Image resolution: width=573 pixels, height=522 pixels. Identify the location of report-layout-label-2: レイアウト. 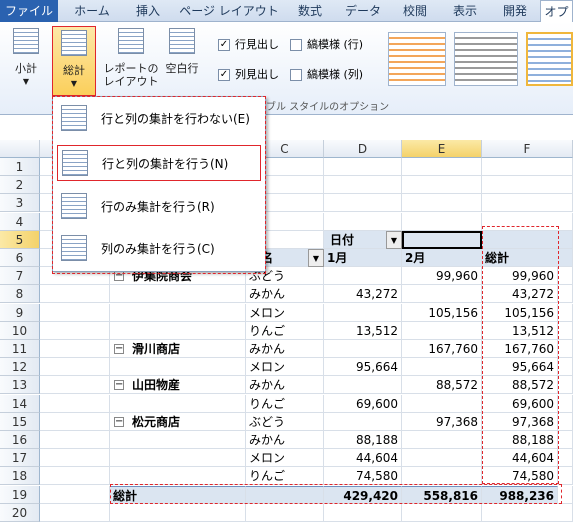
(131, 81).